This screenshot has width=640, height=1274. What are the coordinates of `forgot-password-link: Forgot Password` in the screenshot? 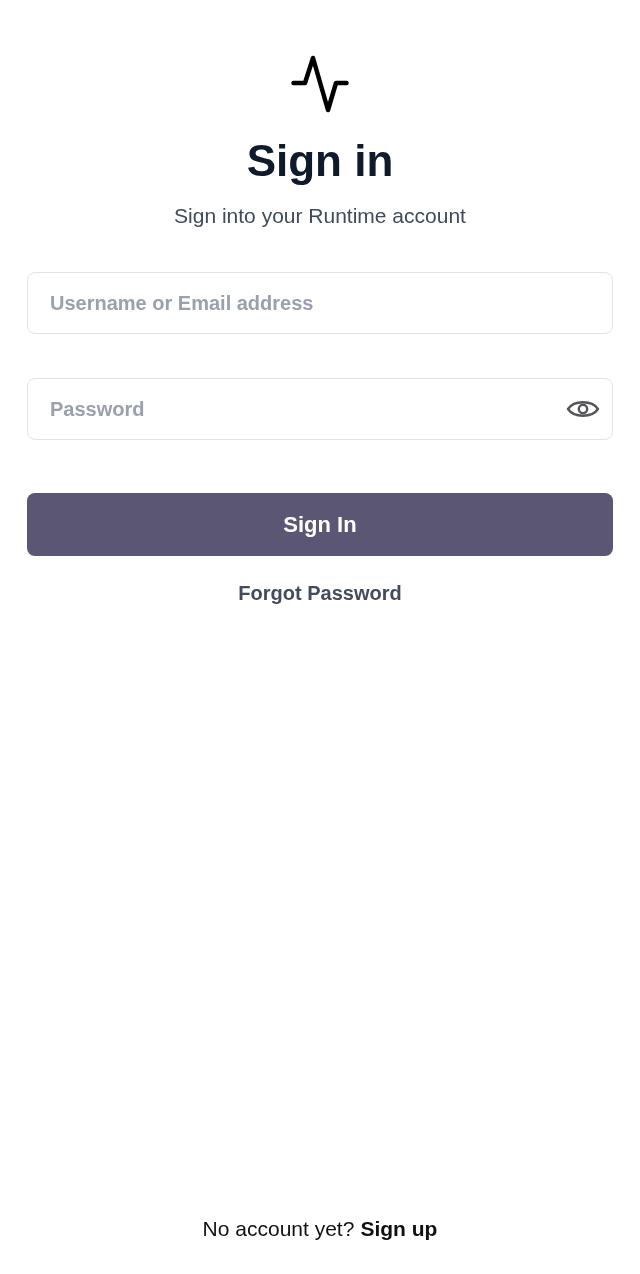 It's located at (320, 593).